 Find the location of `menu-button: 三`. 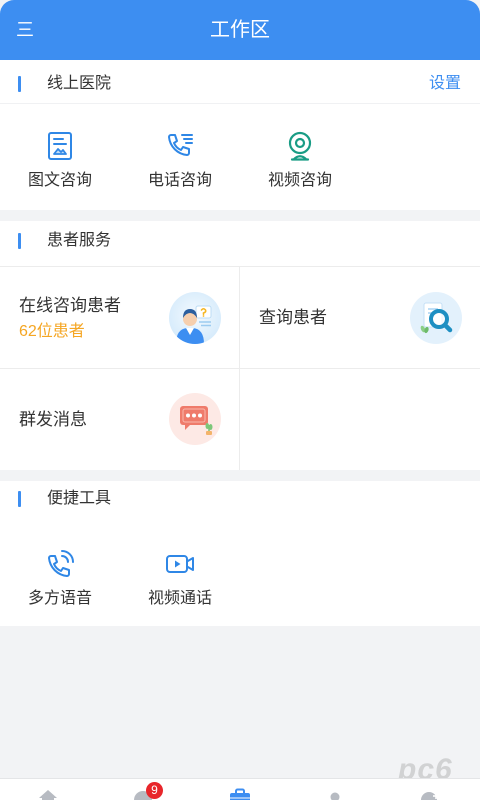

menu-button: 三 is located at coordinates (25, 30).